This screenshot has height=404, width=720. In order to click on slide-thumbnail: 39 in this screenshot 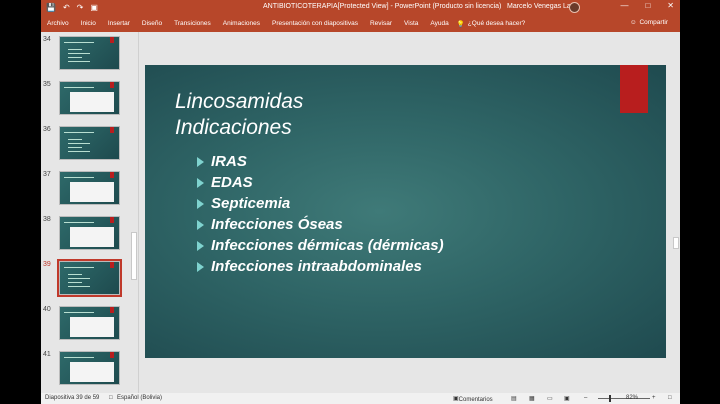, I will do `click(89, 279)`.